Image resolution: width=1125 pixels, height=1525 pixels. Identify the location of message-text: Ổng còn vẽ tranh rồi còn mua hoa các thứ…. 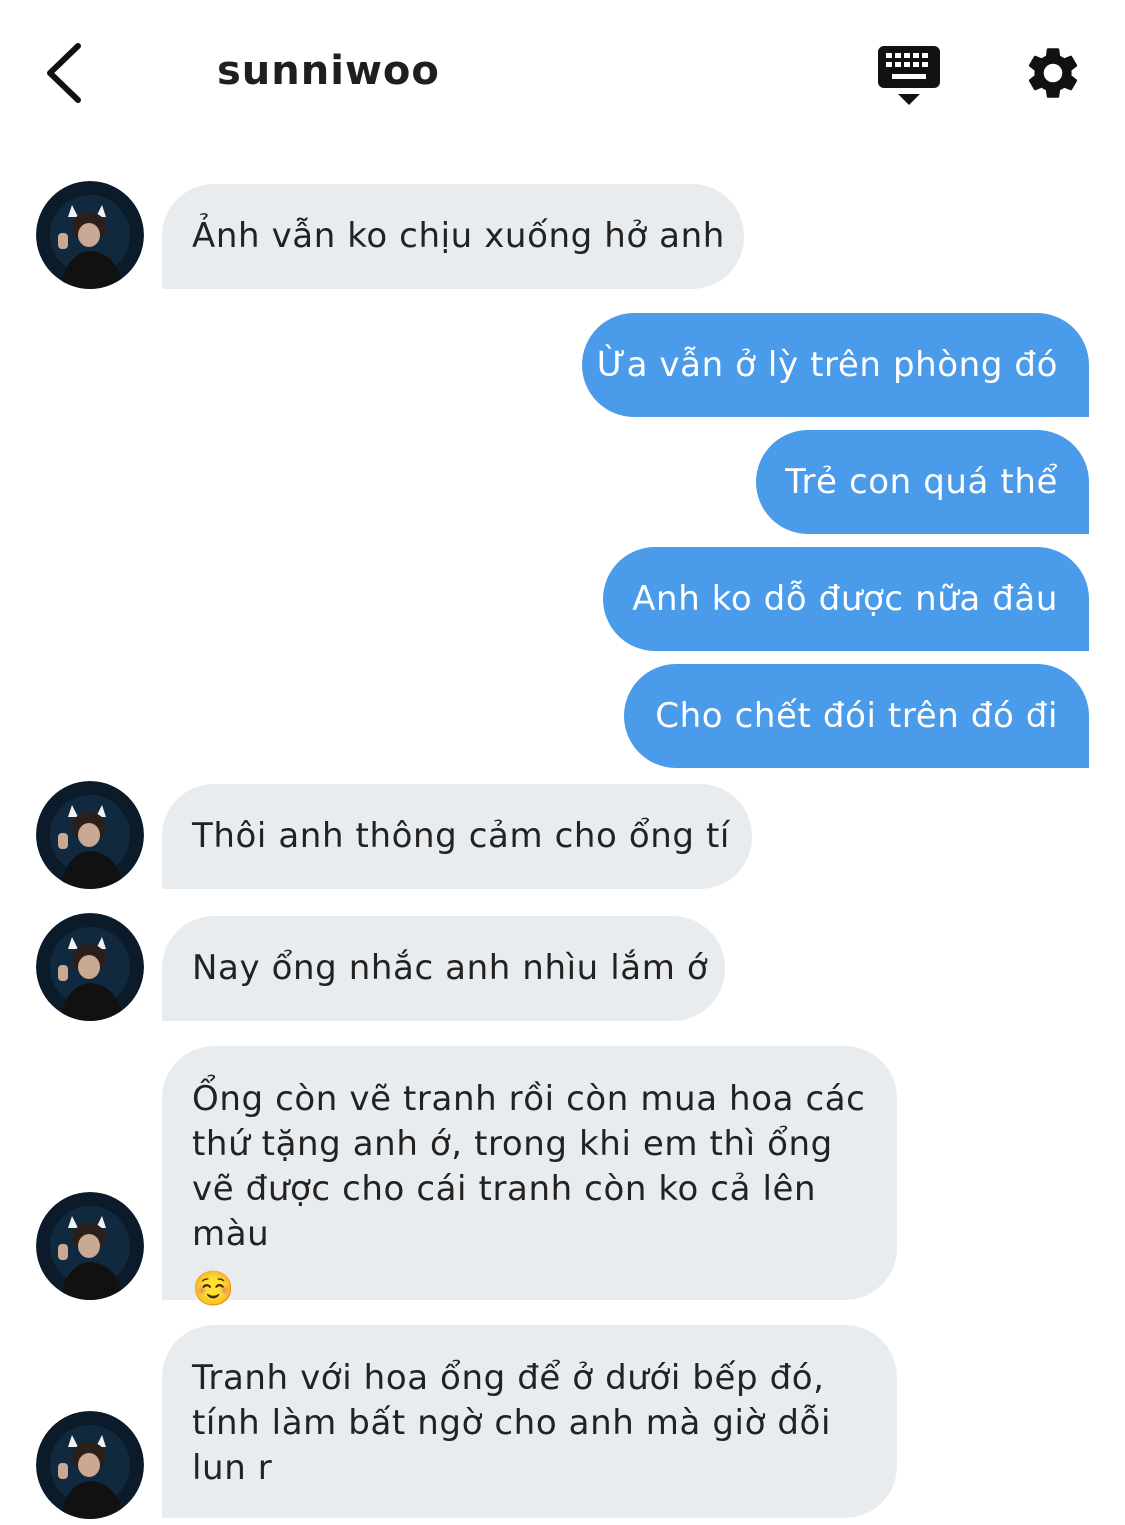
(529, 1166).